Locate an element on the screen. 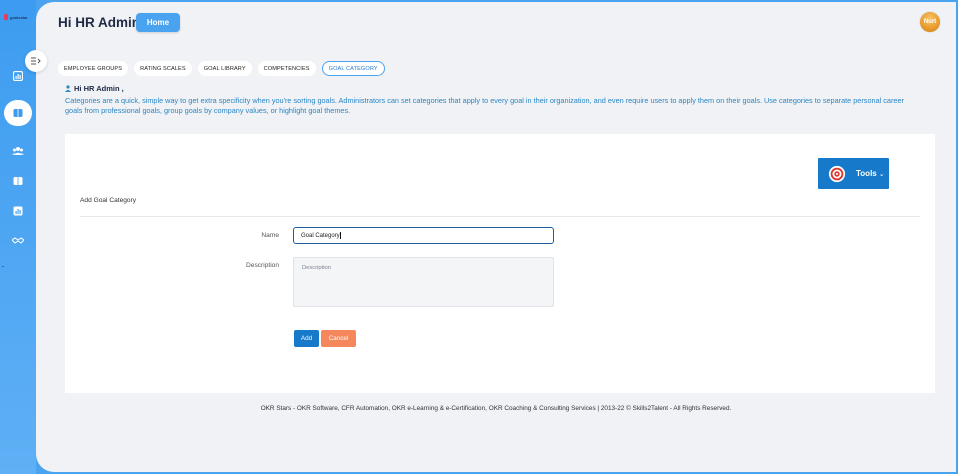 Image resolution: width=958 pixels, height=474 pixels. book-open-icon is located at coordinates (18, 181).